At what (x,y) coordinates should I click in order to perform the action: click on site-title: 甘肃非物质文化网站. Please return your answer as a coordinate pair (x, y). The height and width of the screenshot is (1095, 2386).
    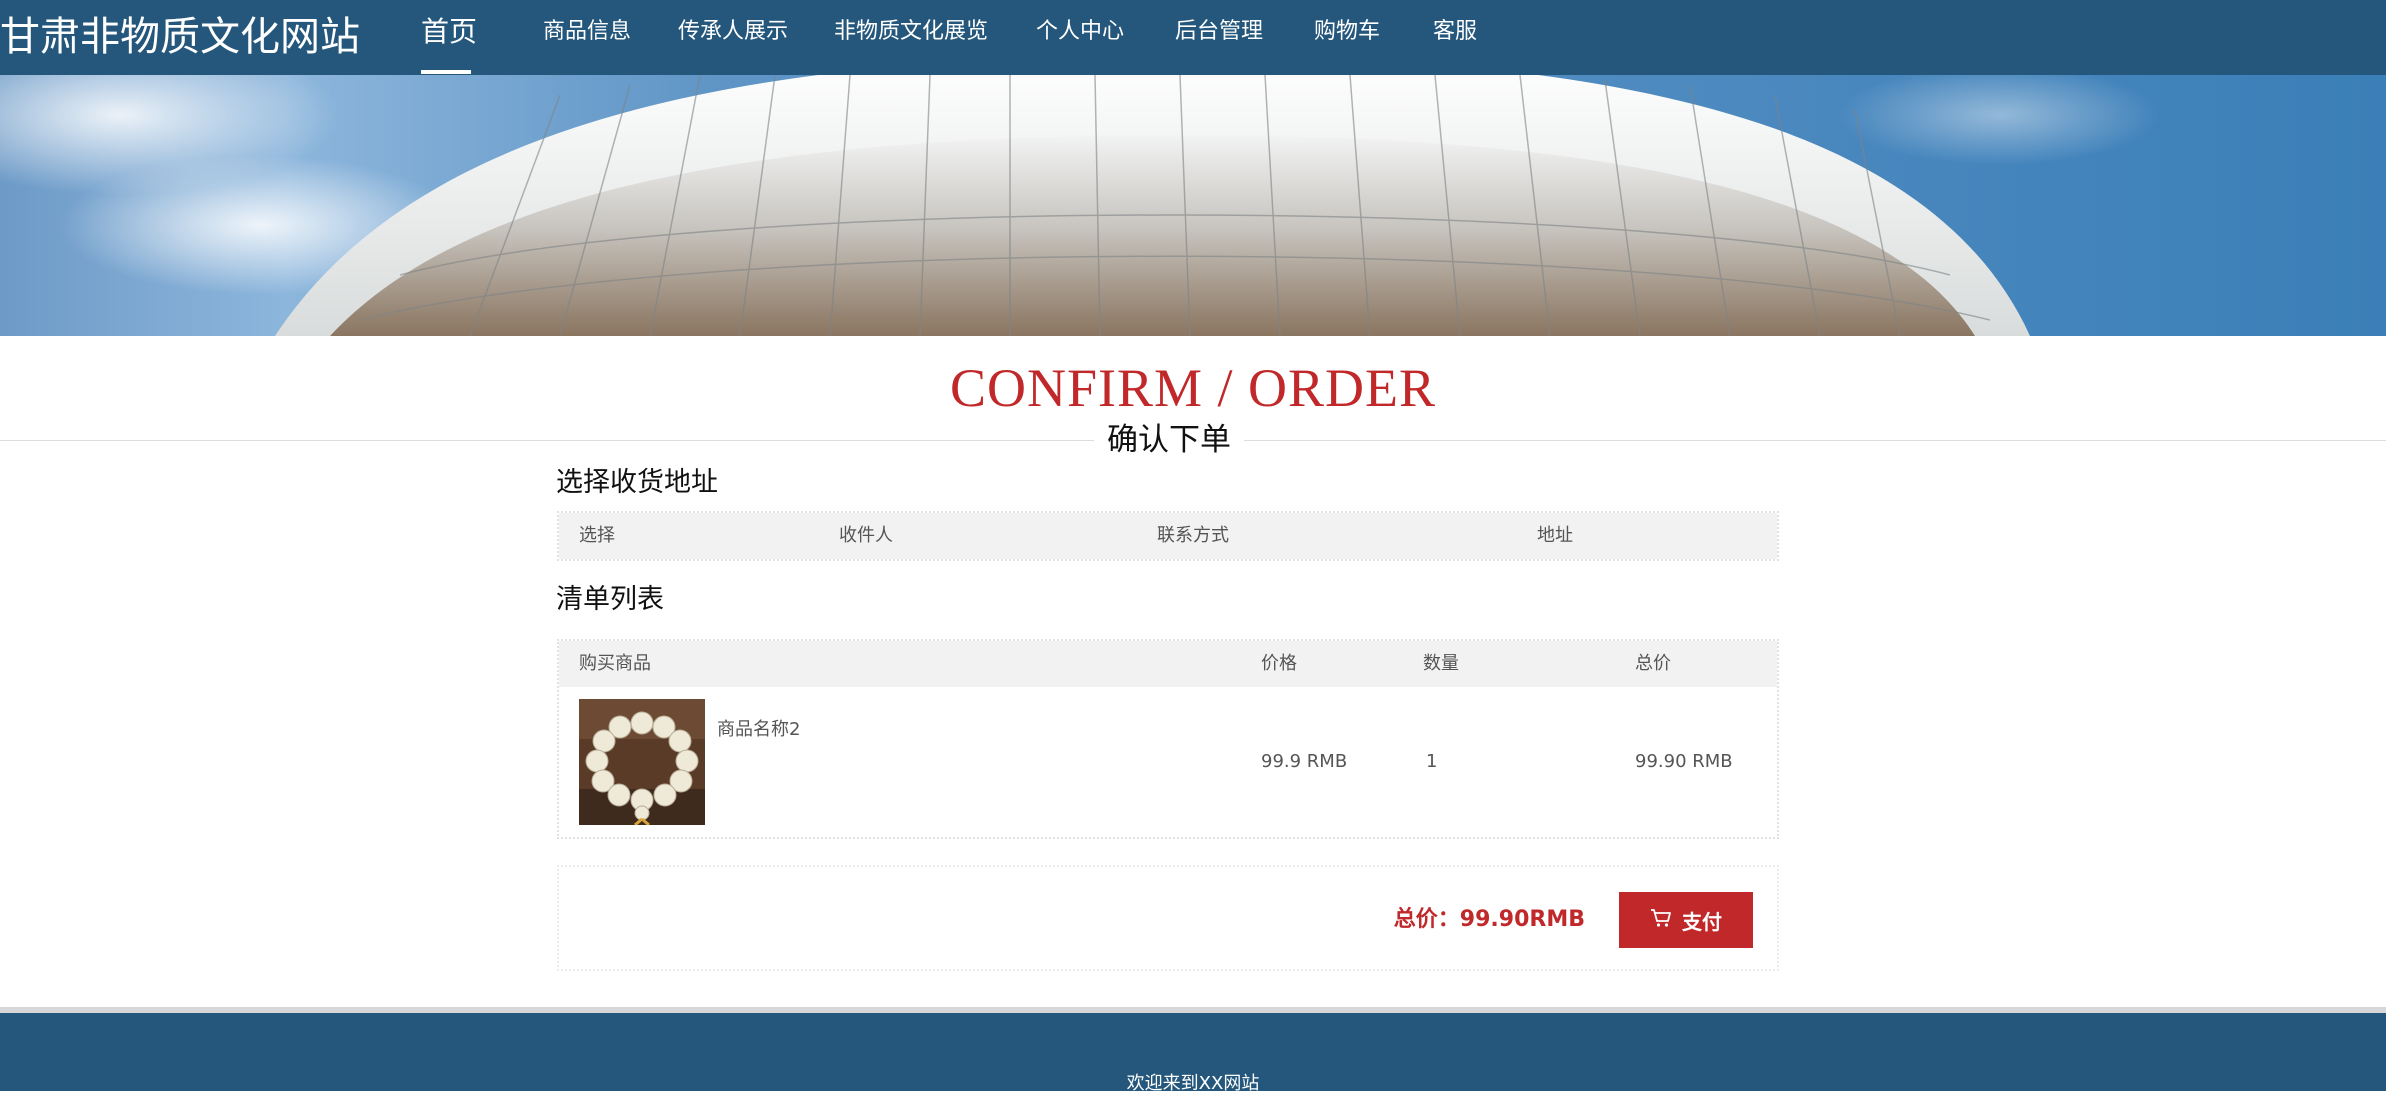
    Looking at the image, I should click on (180, 37).